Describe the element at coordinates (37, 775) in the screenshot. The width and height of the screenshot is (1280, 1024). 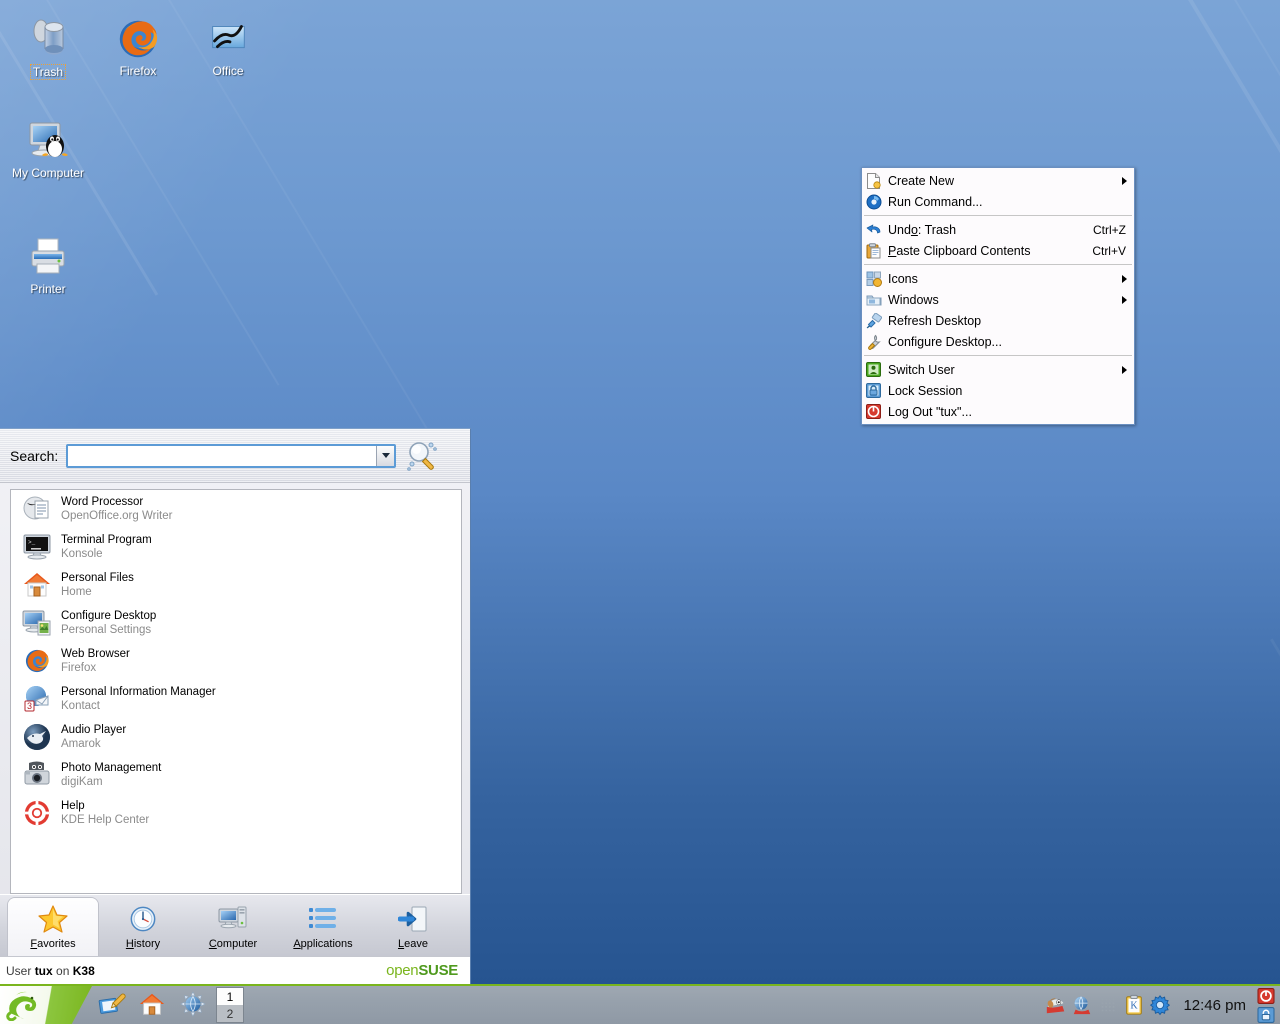
I see `digikam-camera-icon` at that location.